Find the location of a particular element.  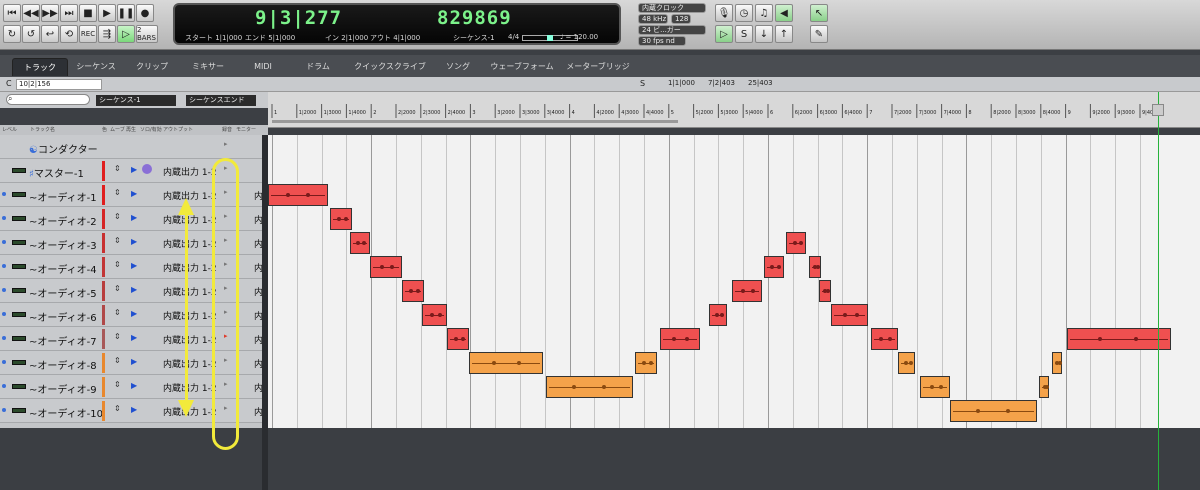

search-input is located at coordinates (48, 99).